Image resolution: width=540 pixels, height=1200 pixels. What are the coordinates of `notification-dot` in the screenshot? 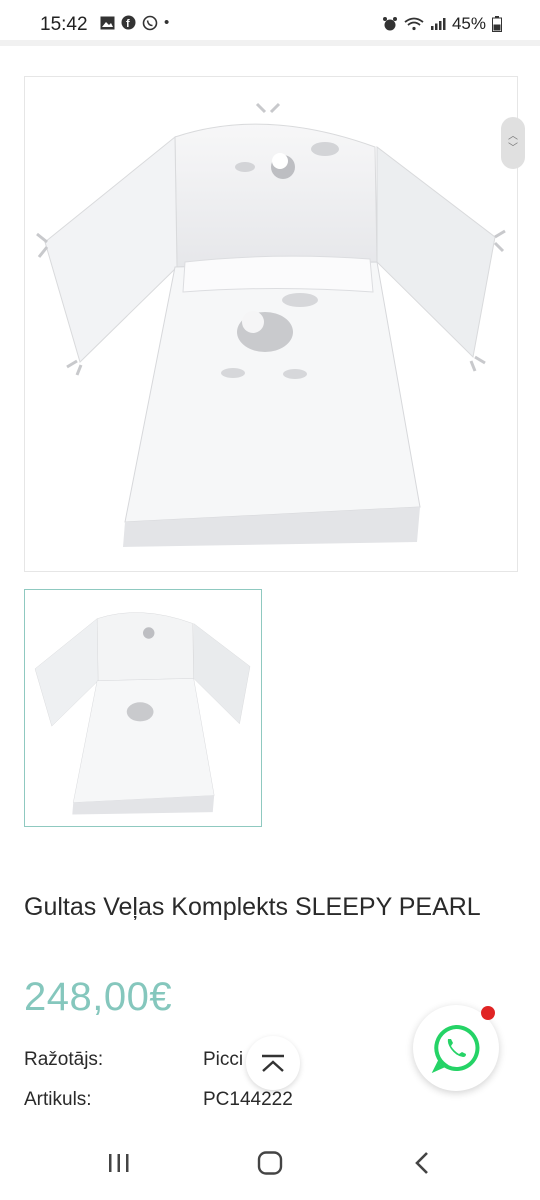 It's located at (488, 1013).